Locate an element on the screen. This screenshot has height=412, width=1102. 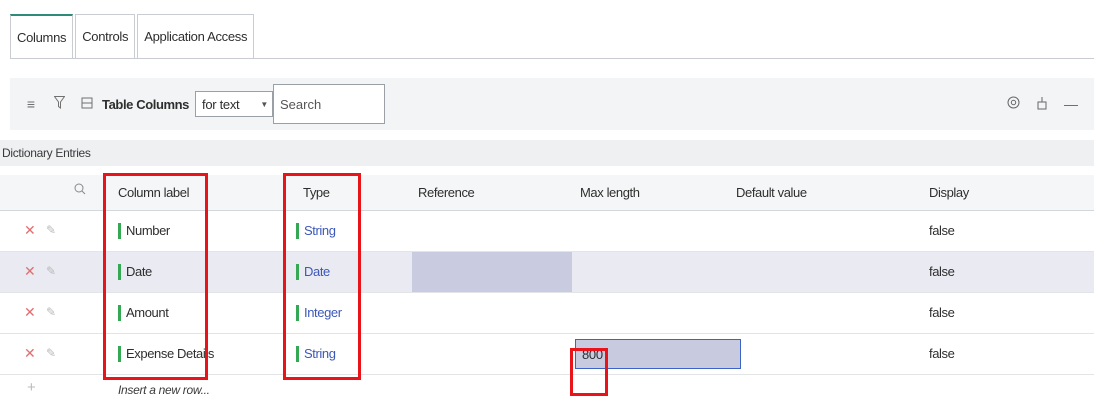
header-type: Type is located at coordinates (316, 192).